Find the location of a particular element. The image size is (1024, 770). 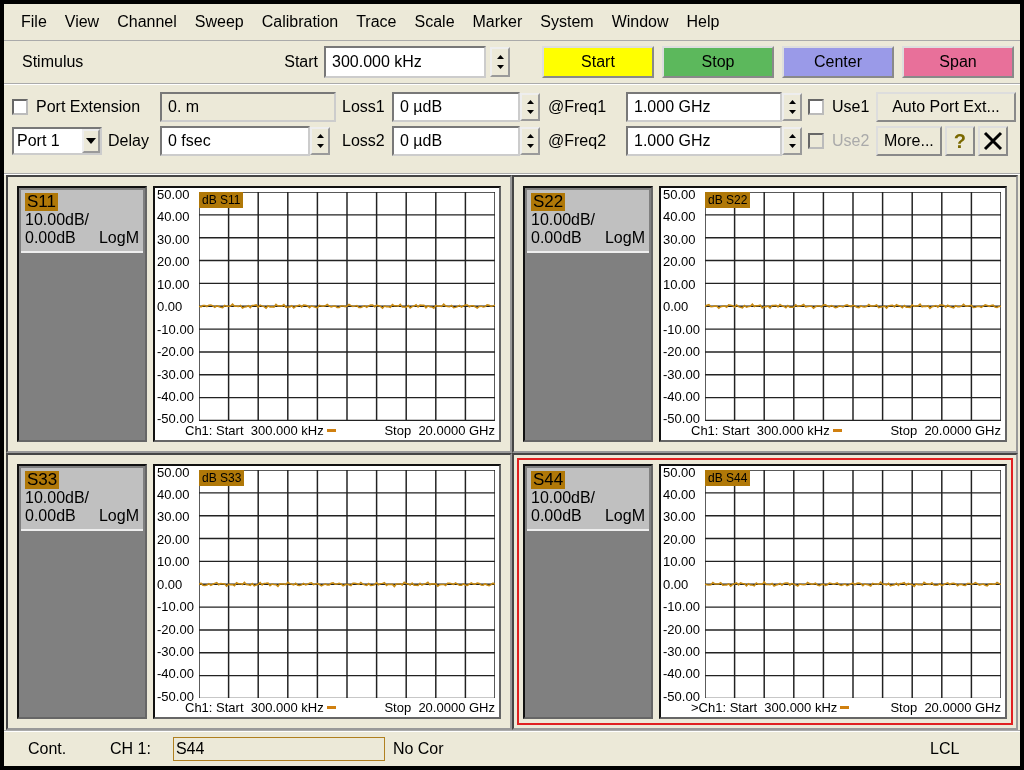

start-field: 300.000 kHz is located at coordinates (405, 62).